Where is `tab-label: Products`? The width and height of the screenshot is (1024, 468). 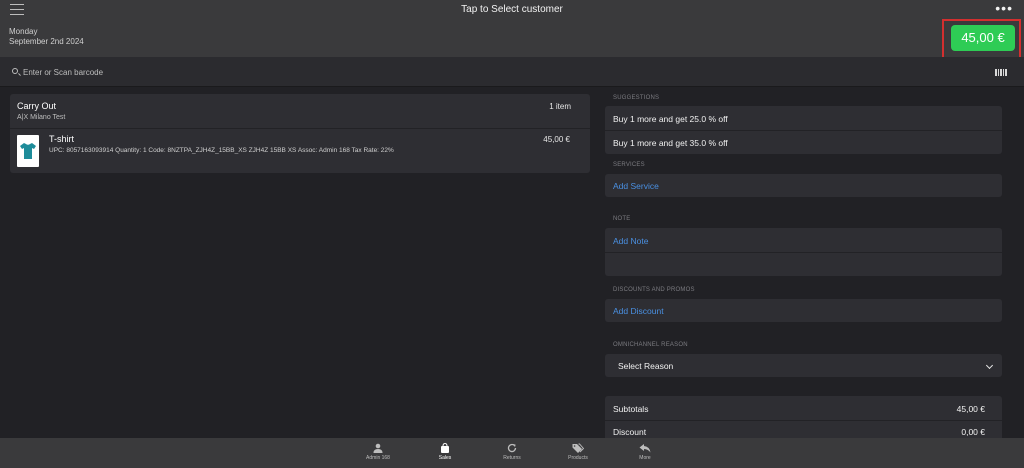 tab-label: Products is located at coordinates (578, 458).